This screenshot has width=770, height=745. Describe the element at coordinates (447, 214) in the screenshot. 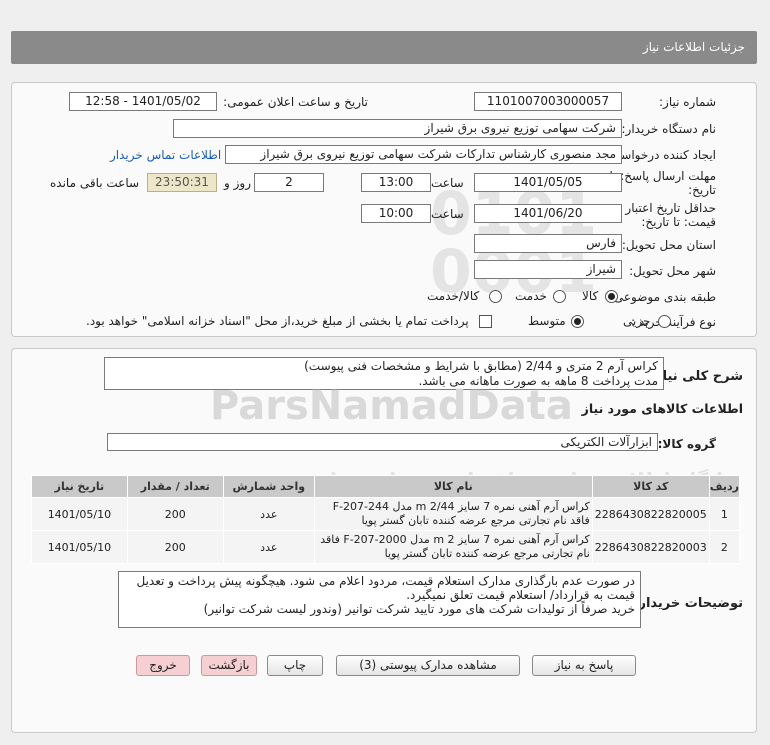

I see `validity-time-label: ساعت` at that location.